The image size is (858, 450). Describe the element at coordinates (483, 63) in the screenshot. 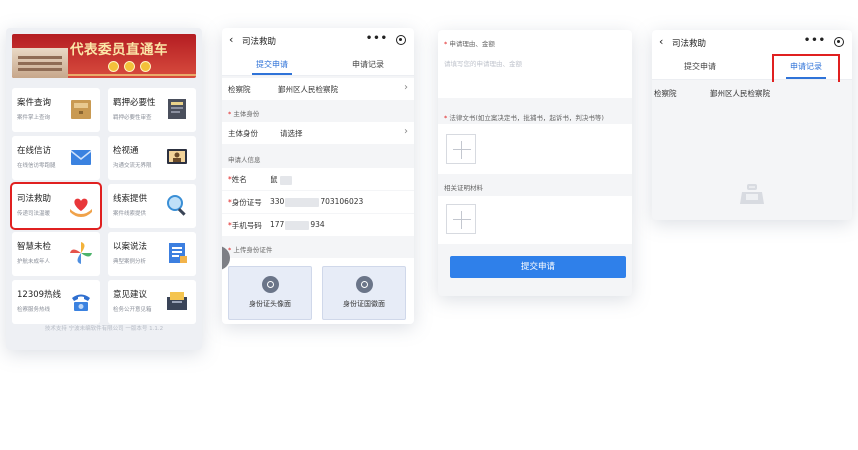

I see `reason-textarea: 请填写您的申请理由、金额` at that location.